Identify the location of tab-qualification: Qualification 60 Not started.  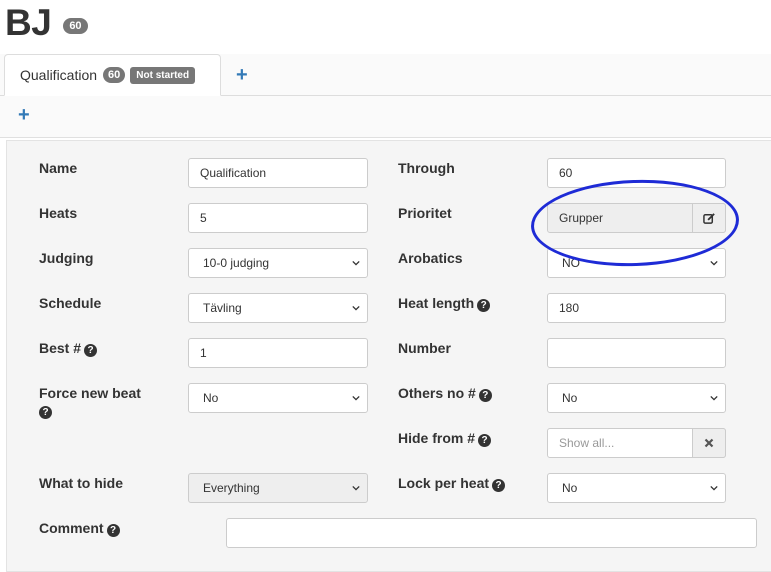
(112, 75).